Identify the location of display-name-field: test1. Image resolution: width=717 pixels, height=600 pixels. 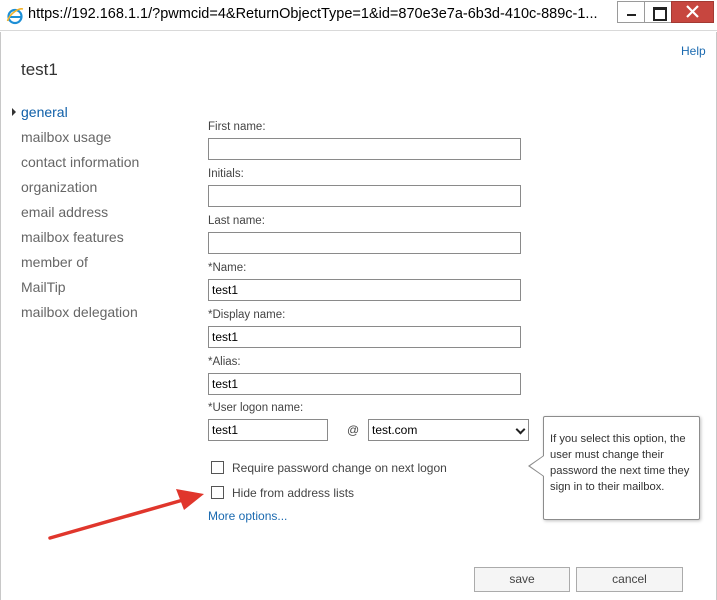
(364, 337).